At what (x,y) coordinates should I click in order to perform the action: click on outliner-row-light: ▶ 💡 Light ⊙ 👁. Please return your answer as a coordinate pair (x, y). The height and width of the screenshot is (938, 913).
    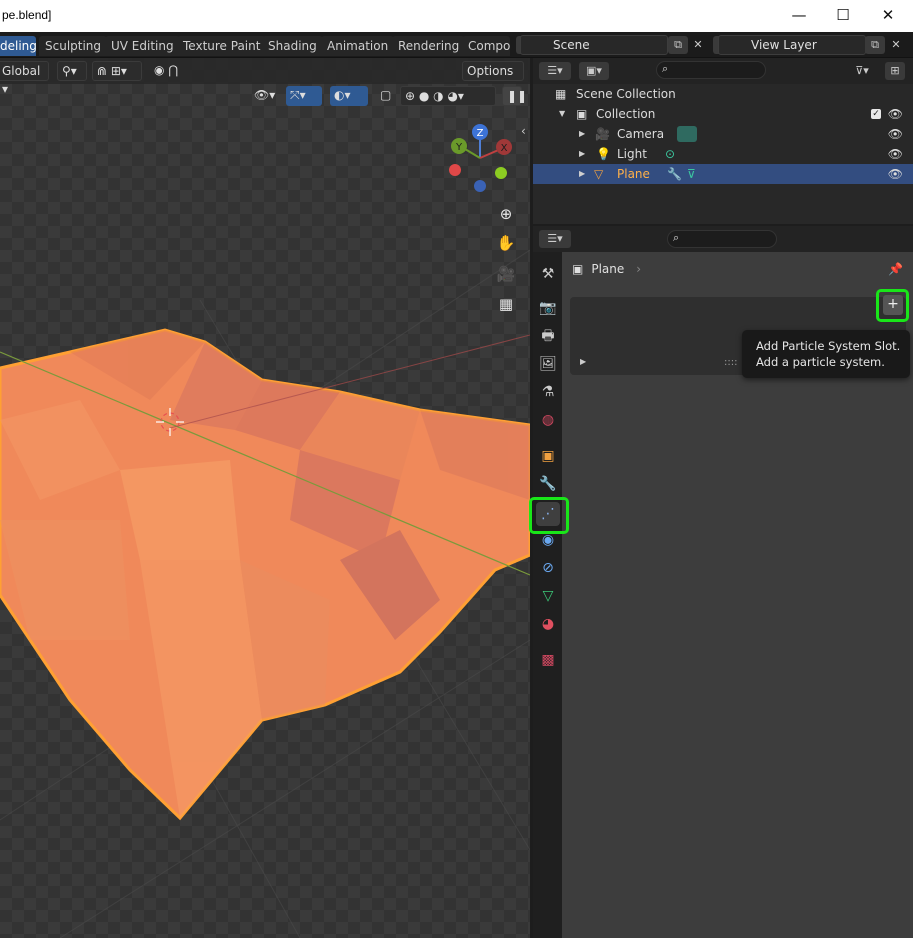
    Looking at the image, I should click on (723, 154).